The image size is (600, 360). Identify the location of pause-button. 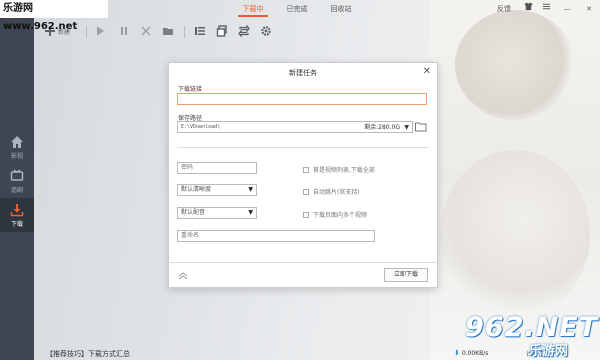
(124, 31).